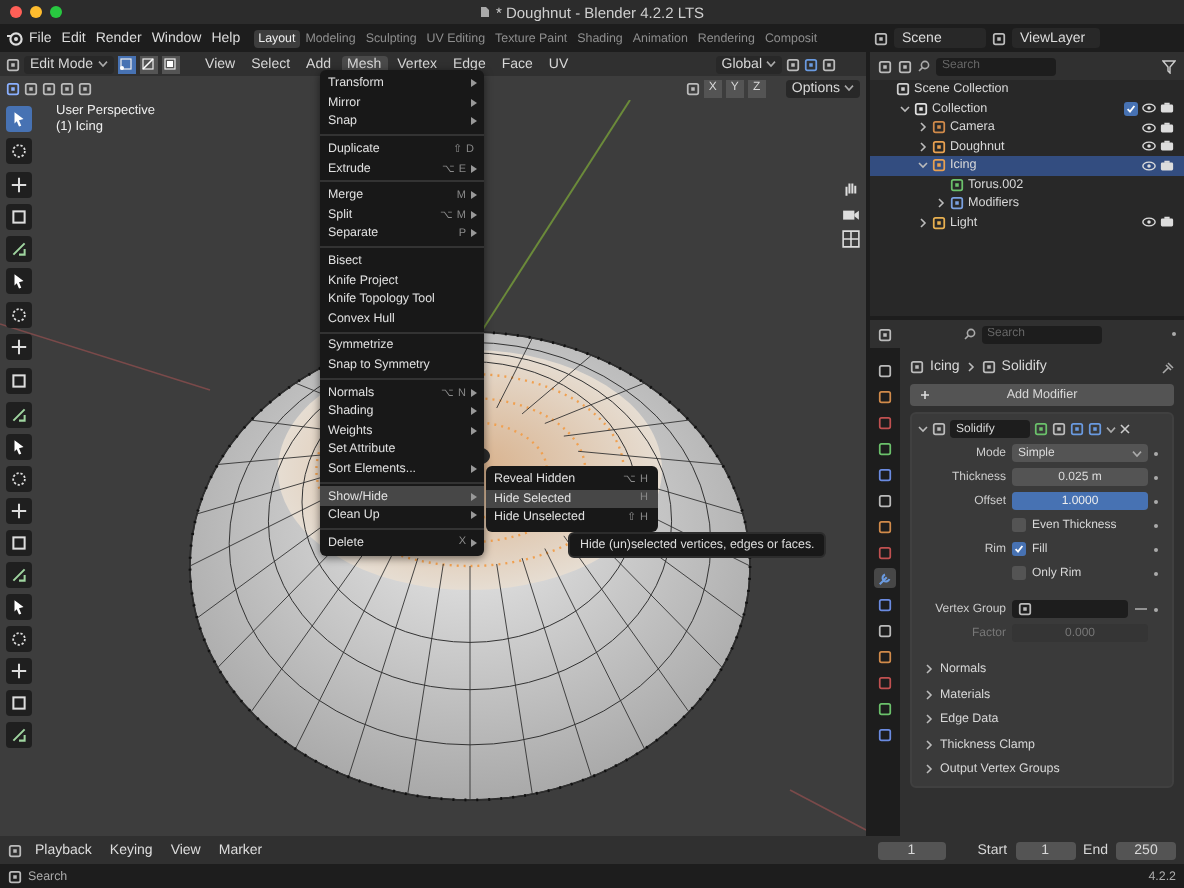 Image resolution: width=1184 pixels, height=888 pixels. I want to click on zoom-button, so click(56, 12).